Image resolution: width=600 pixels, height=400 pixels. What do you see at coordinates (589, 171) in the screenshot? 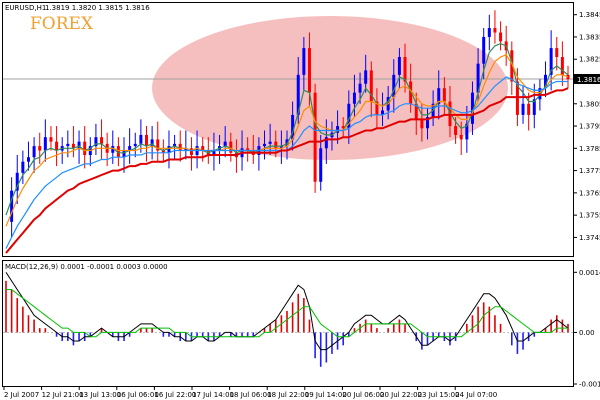
I see `price-tick-label: 1.3775` at bounding box center [589, 171].